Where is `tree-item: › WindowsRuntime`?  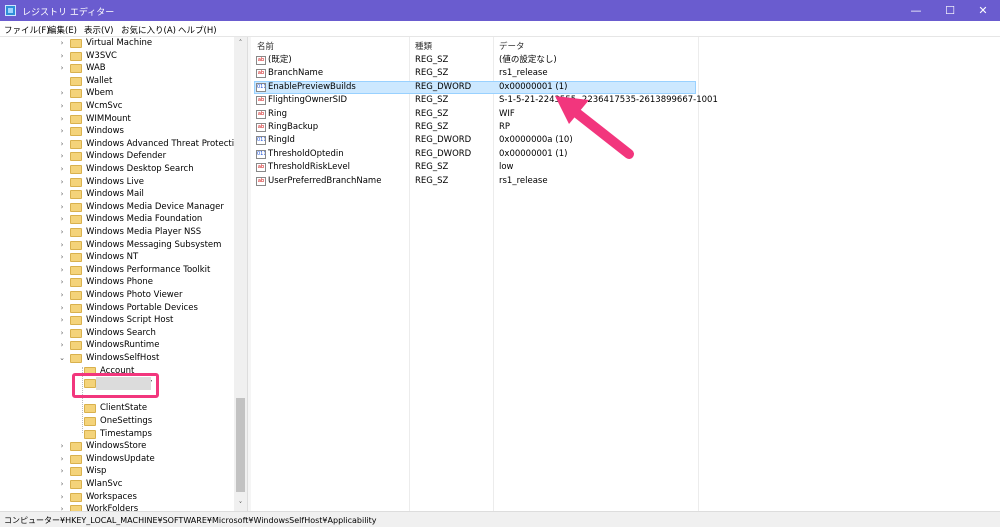
tree-item: › WindowsRuntime is located at coordinates (117, 345).